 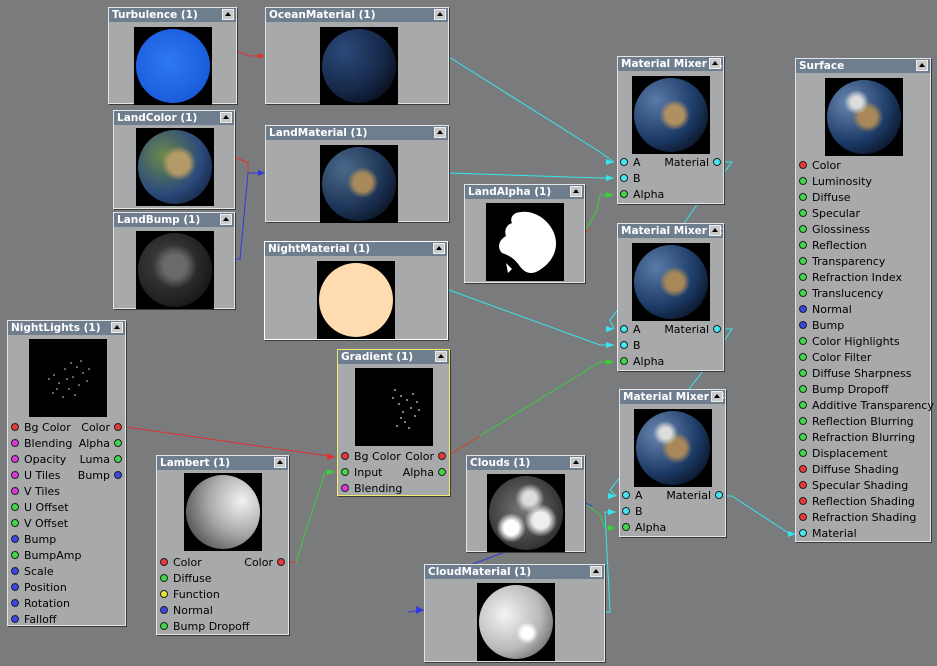 I want to click on port-bump-dropoff: Bump Dropoff, so click(x=204, y=627).